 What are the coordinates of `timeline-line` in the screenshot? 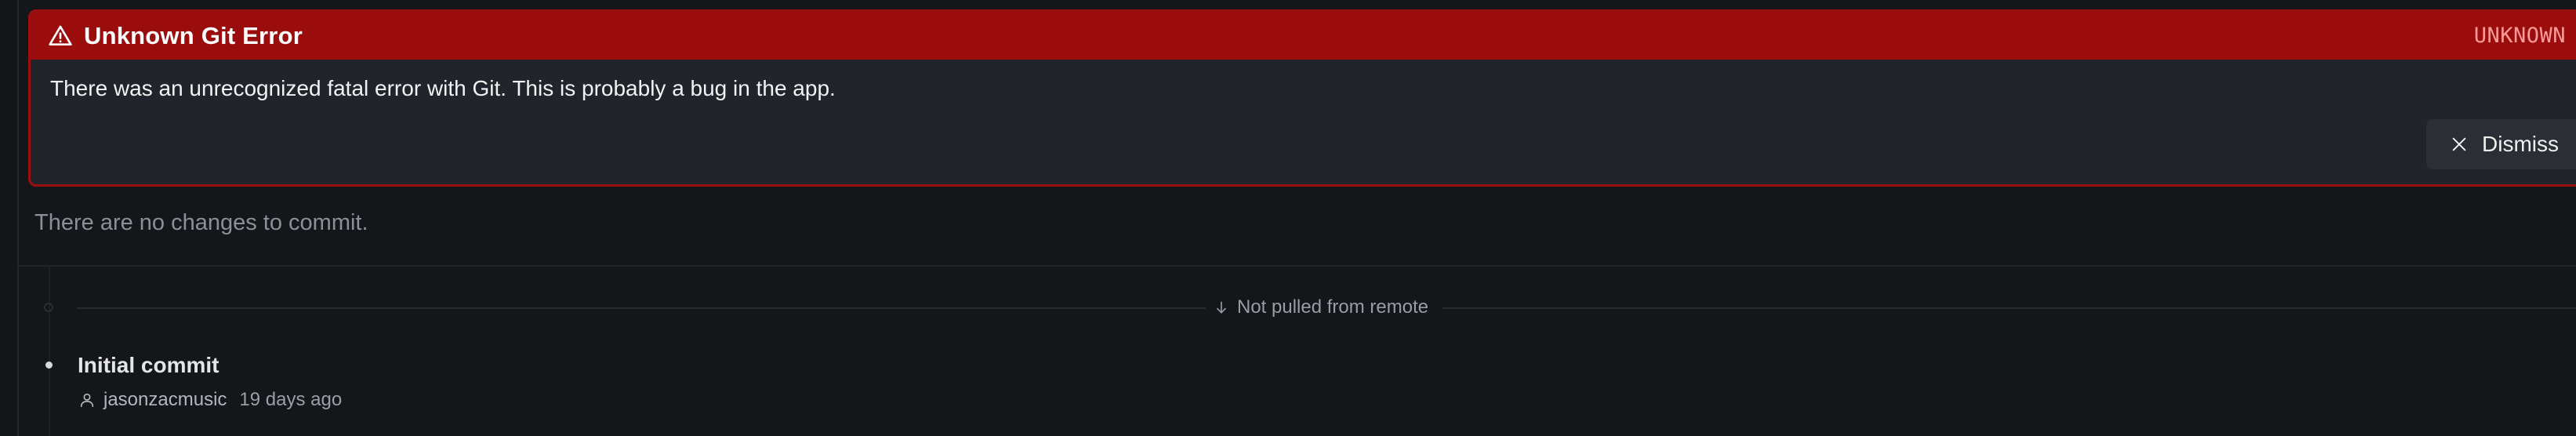 It's located at (50, 351).